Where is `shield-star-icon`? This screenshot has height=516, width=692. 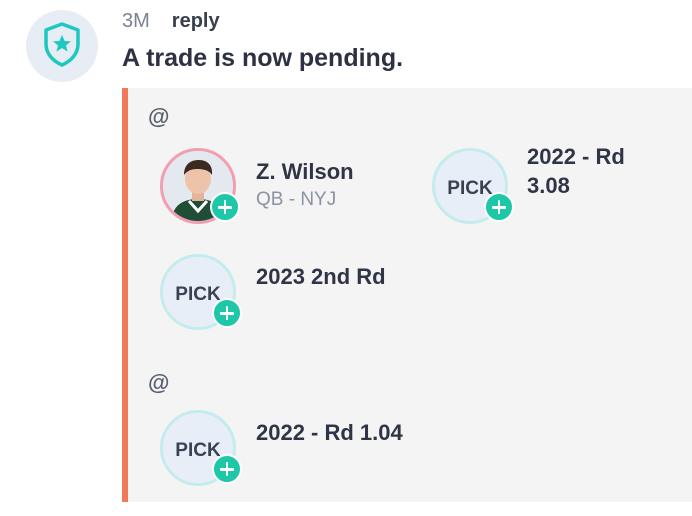
shield-star-icon is located at coordinates (62, 46).